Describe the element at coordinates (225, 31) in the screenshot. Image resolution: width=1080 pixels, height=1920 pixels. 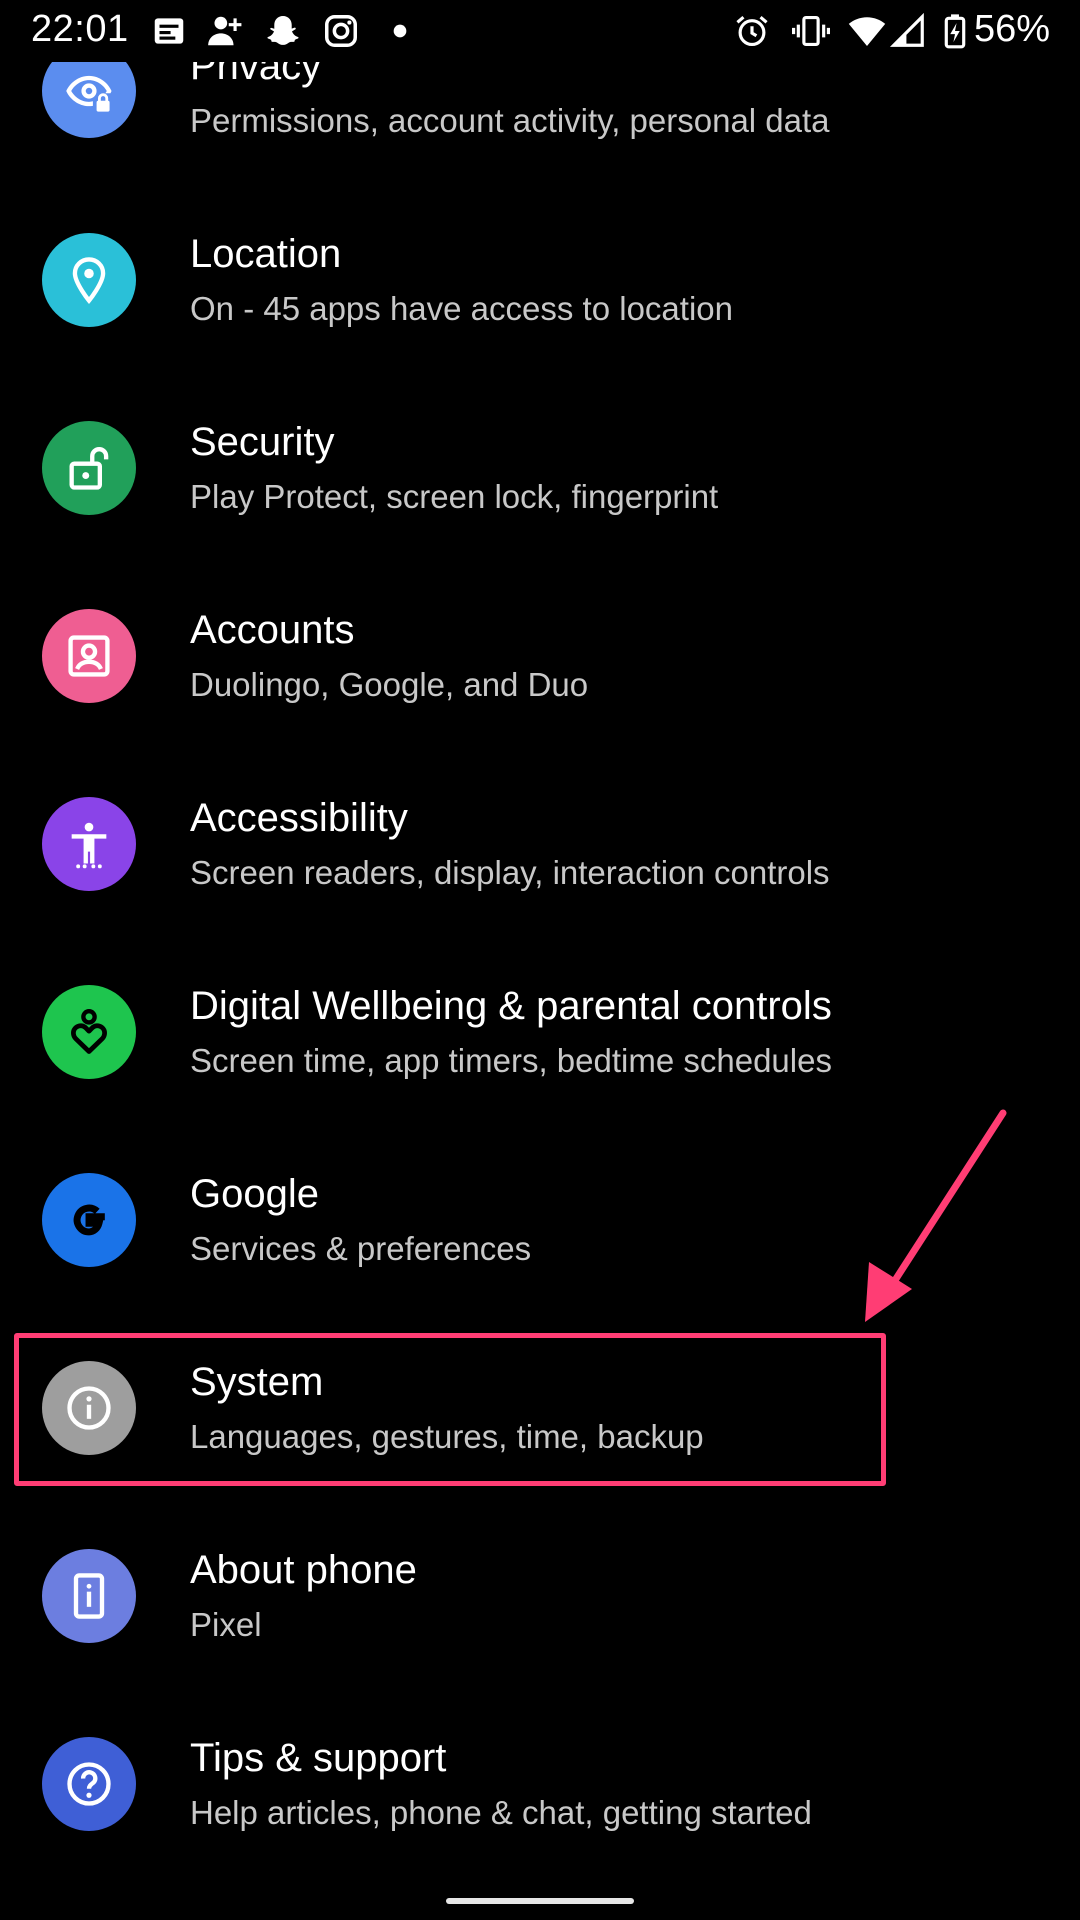
I see `add-contact-icon` at that location.